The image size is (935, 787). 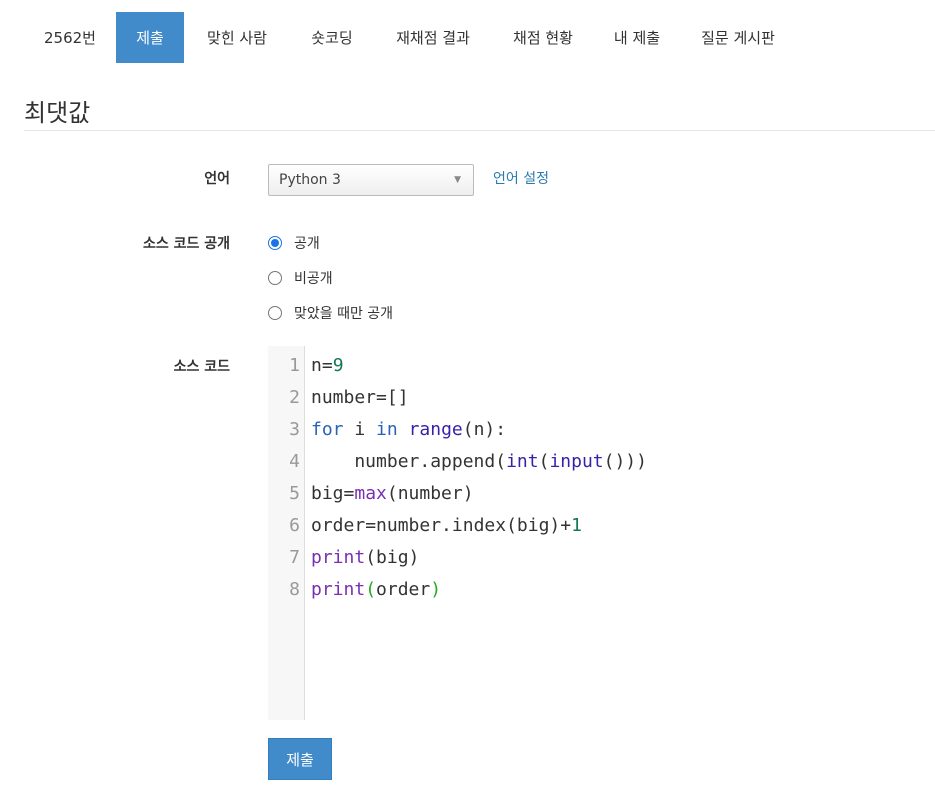 I want to click on visibility-option-label: 맞았을 때만 공개, so click(x=344, y=314).